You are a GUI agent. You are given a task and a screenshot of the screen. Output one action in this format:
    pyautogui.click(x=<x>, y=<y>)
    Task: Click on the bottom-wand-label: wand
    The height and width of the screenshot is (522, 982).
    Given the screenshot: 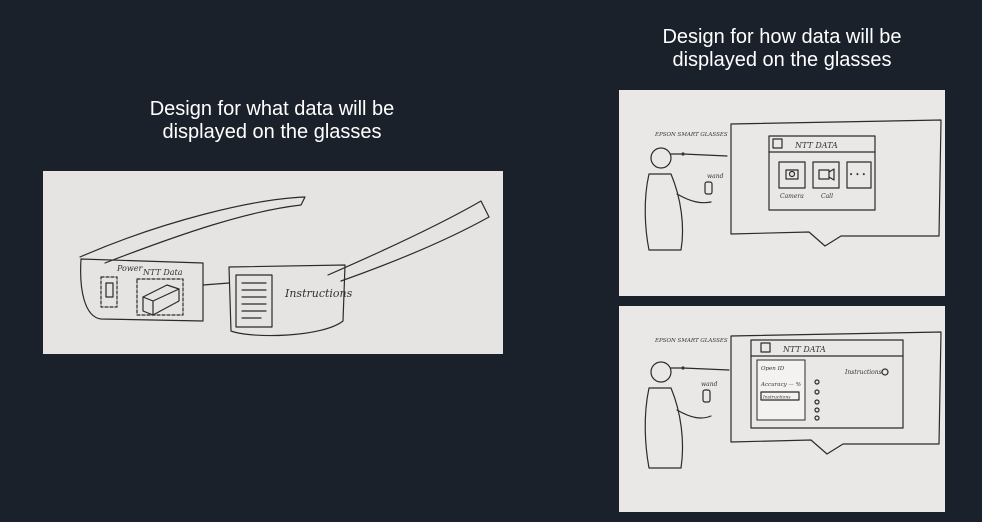 What is the action you would take?
    pyautogui.click(x=709, y=384)
    